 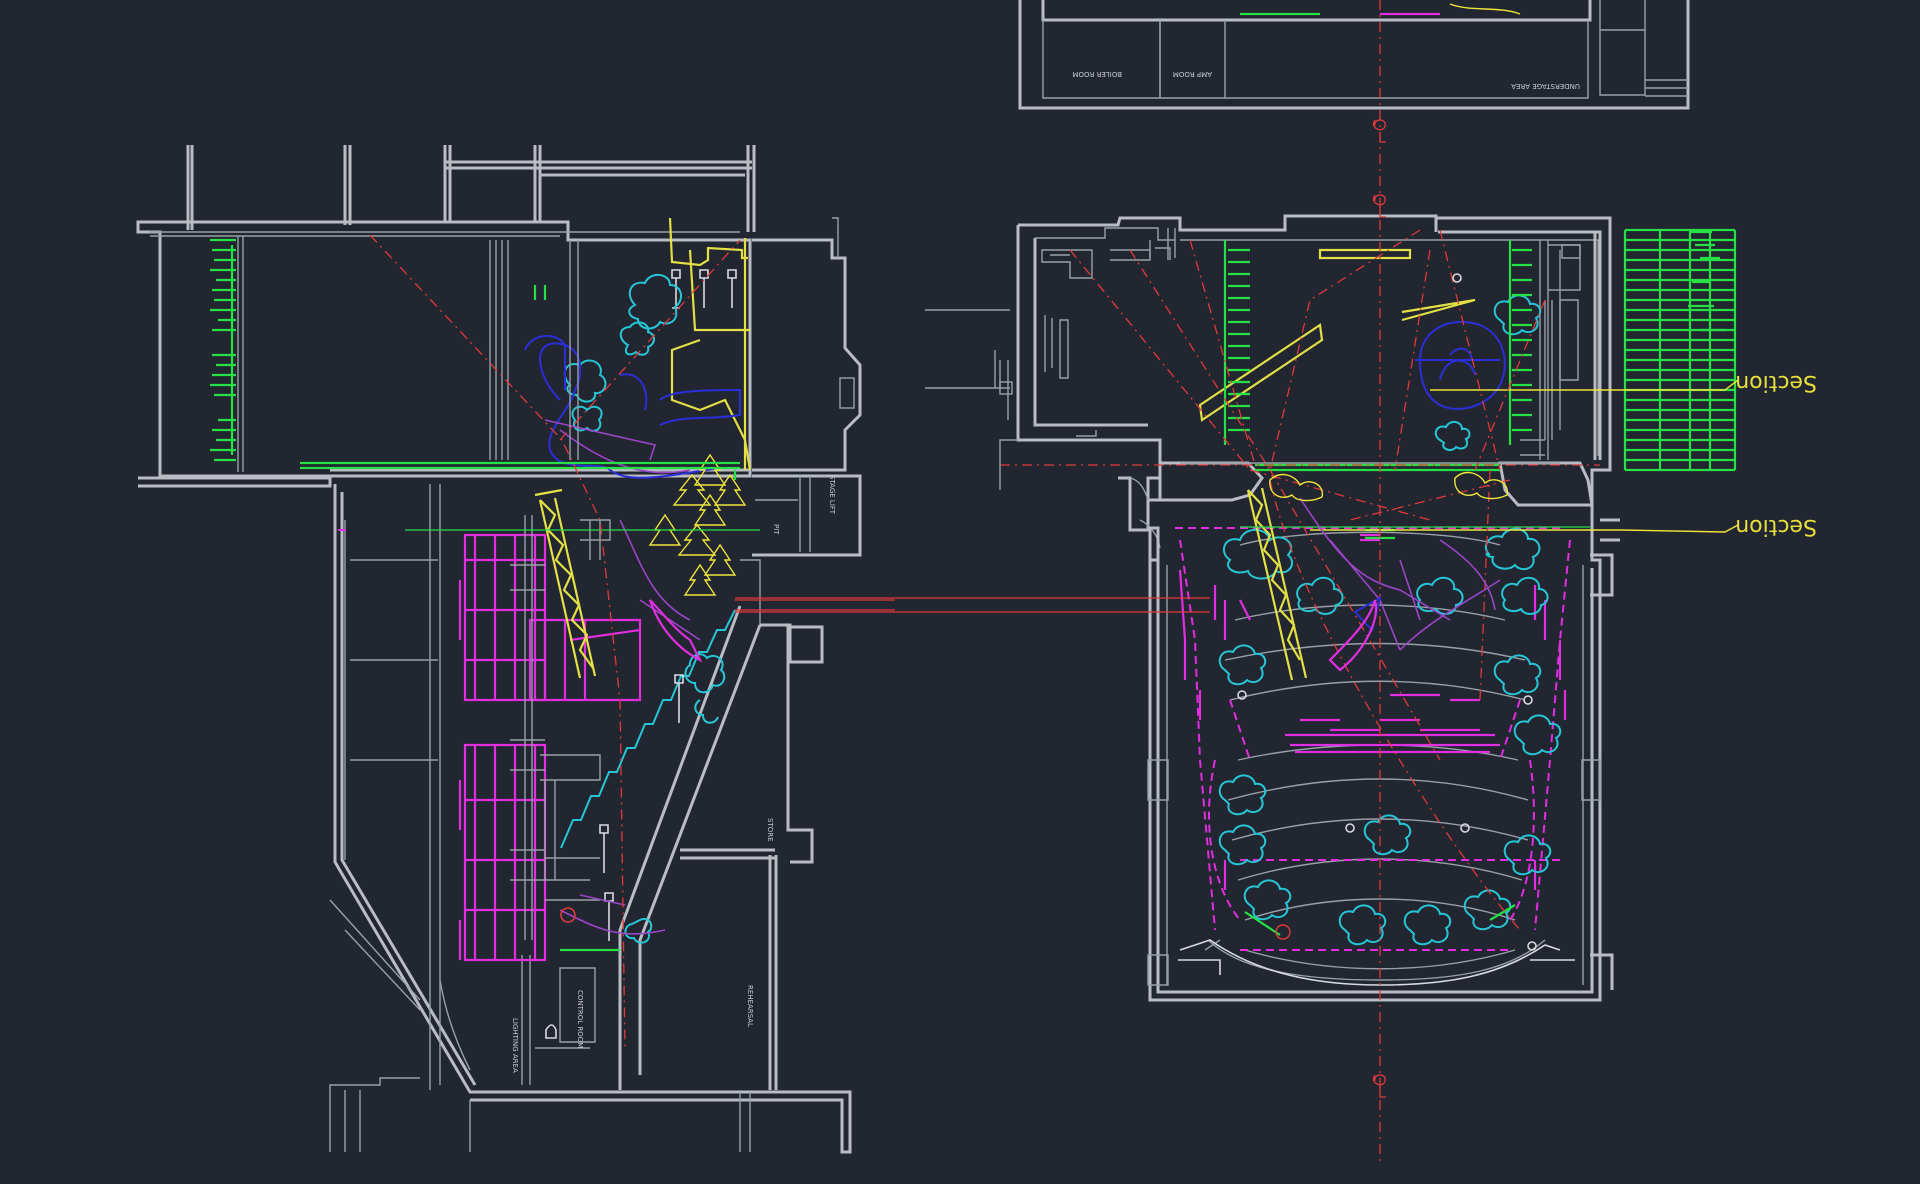 I want to click on lighting-schedule-table, so click(x=1680, y=350).